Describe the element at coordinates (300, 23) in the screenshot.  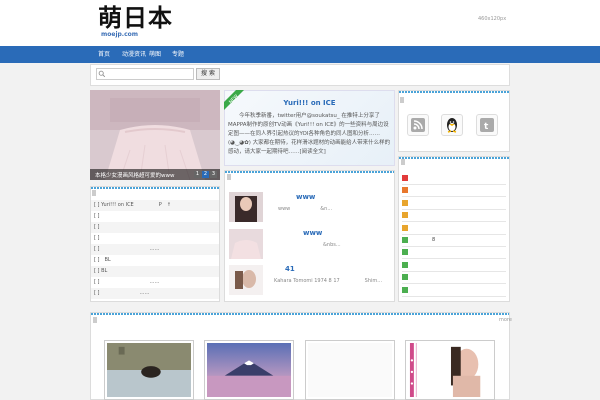
I see `site-header` at that location.